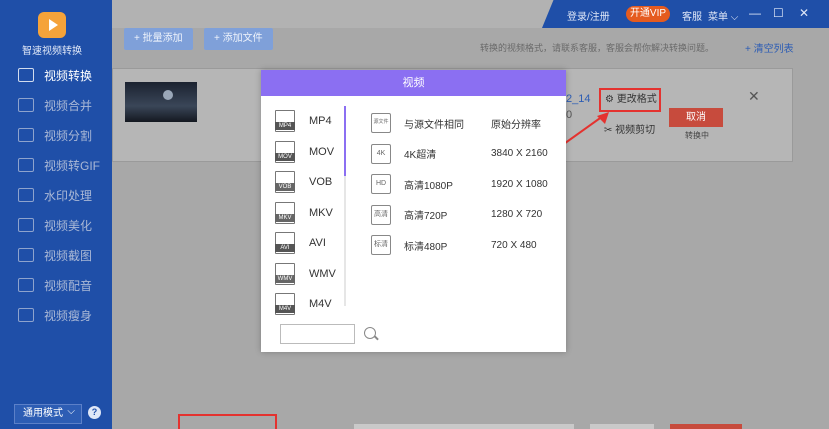 The image size is (829, 429). I want to click on format-item-mkv: MKV MKV, so click(309, 213).